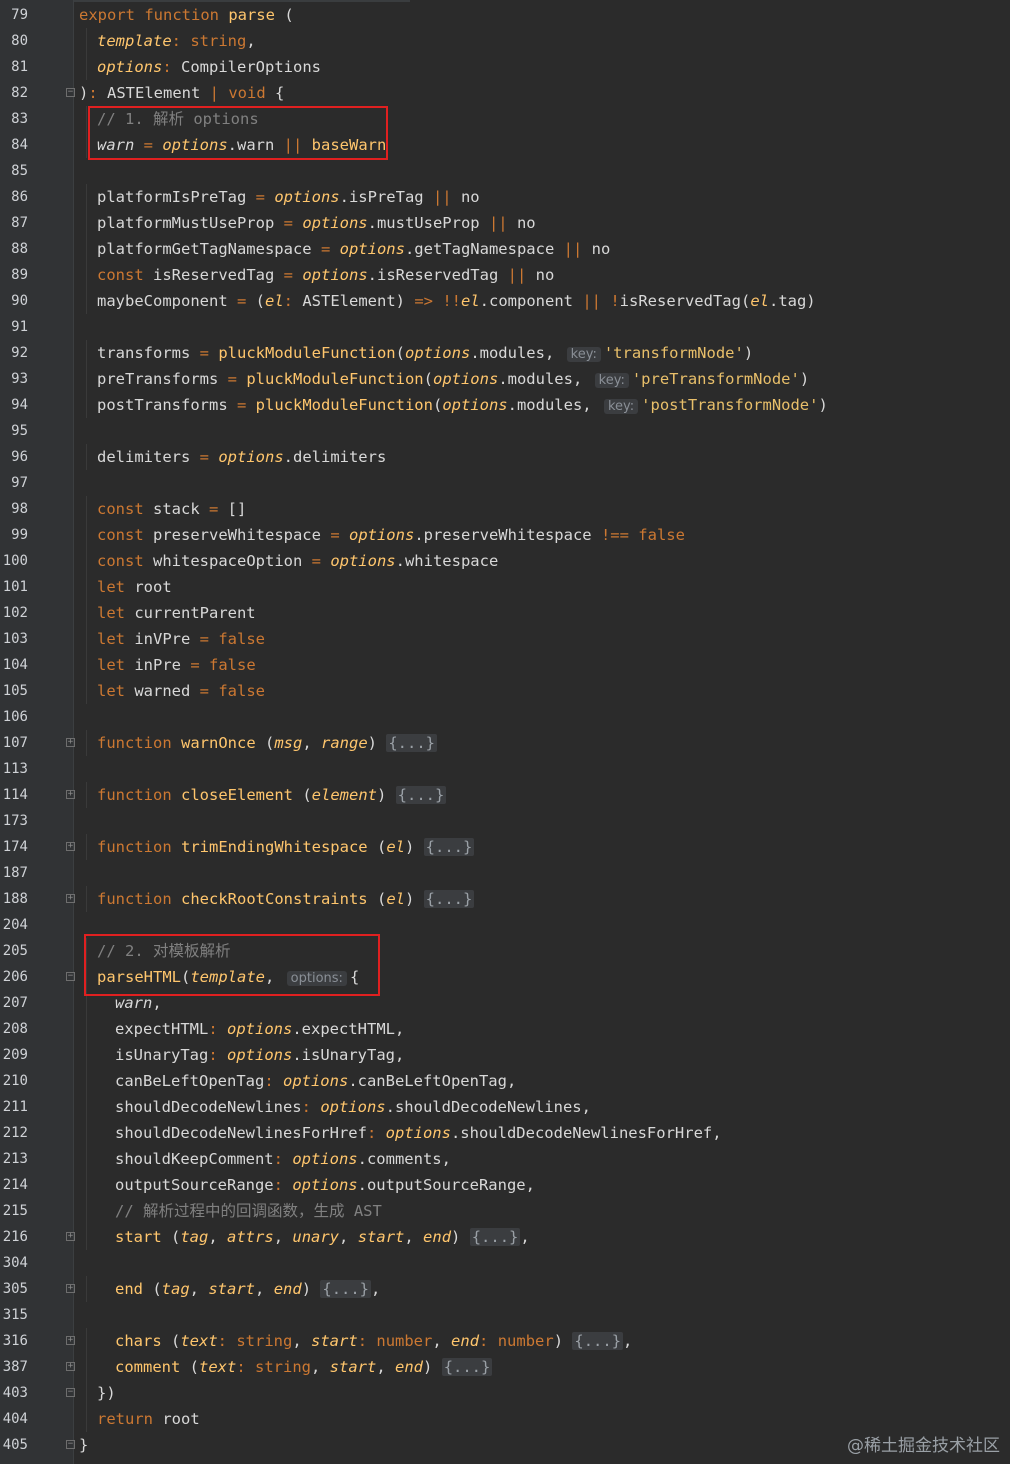 This screenshot has width=1010, height=1464. Describe the element at coordinates (307, 353) in the screenshot. I see `code-token: pluckModuleFunction` at that location.